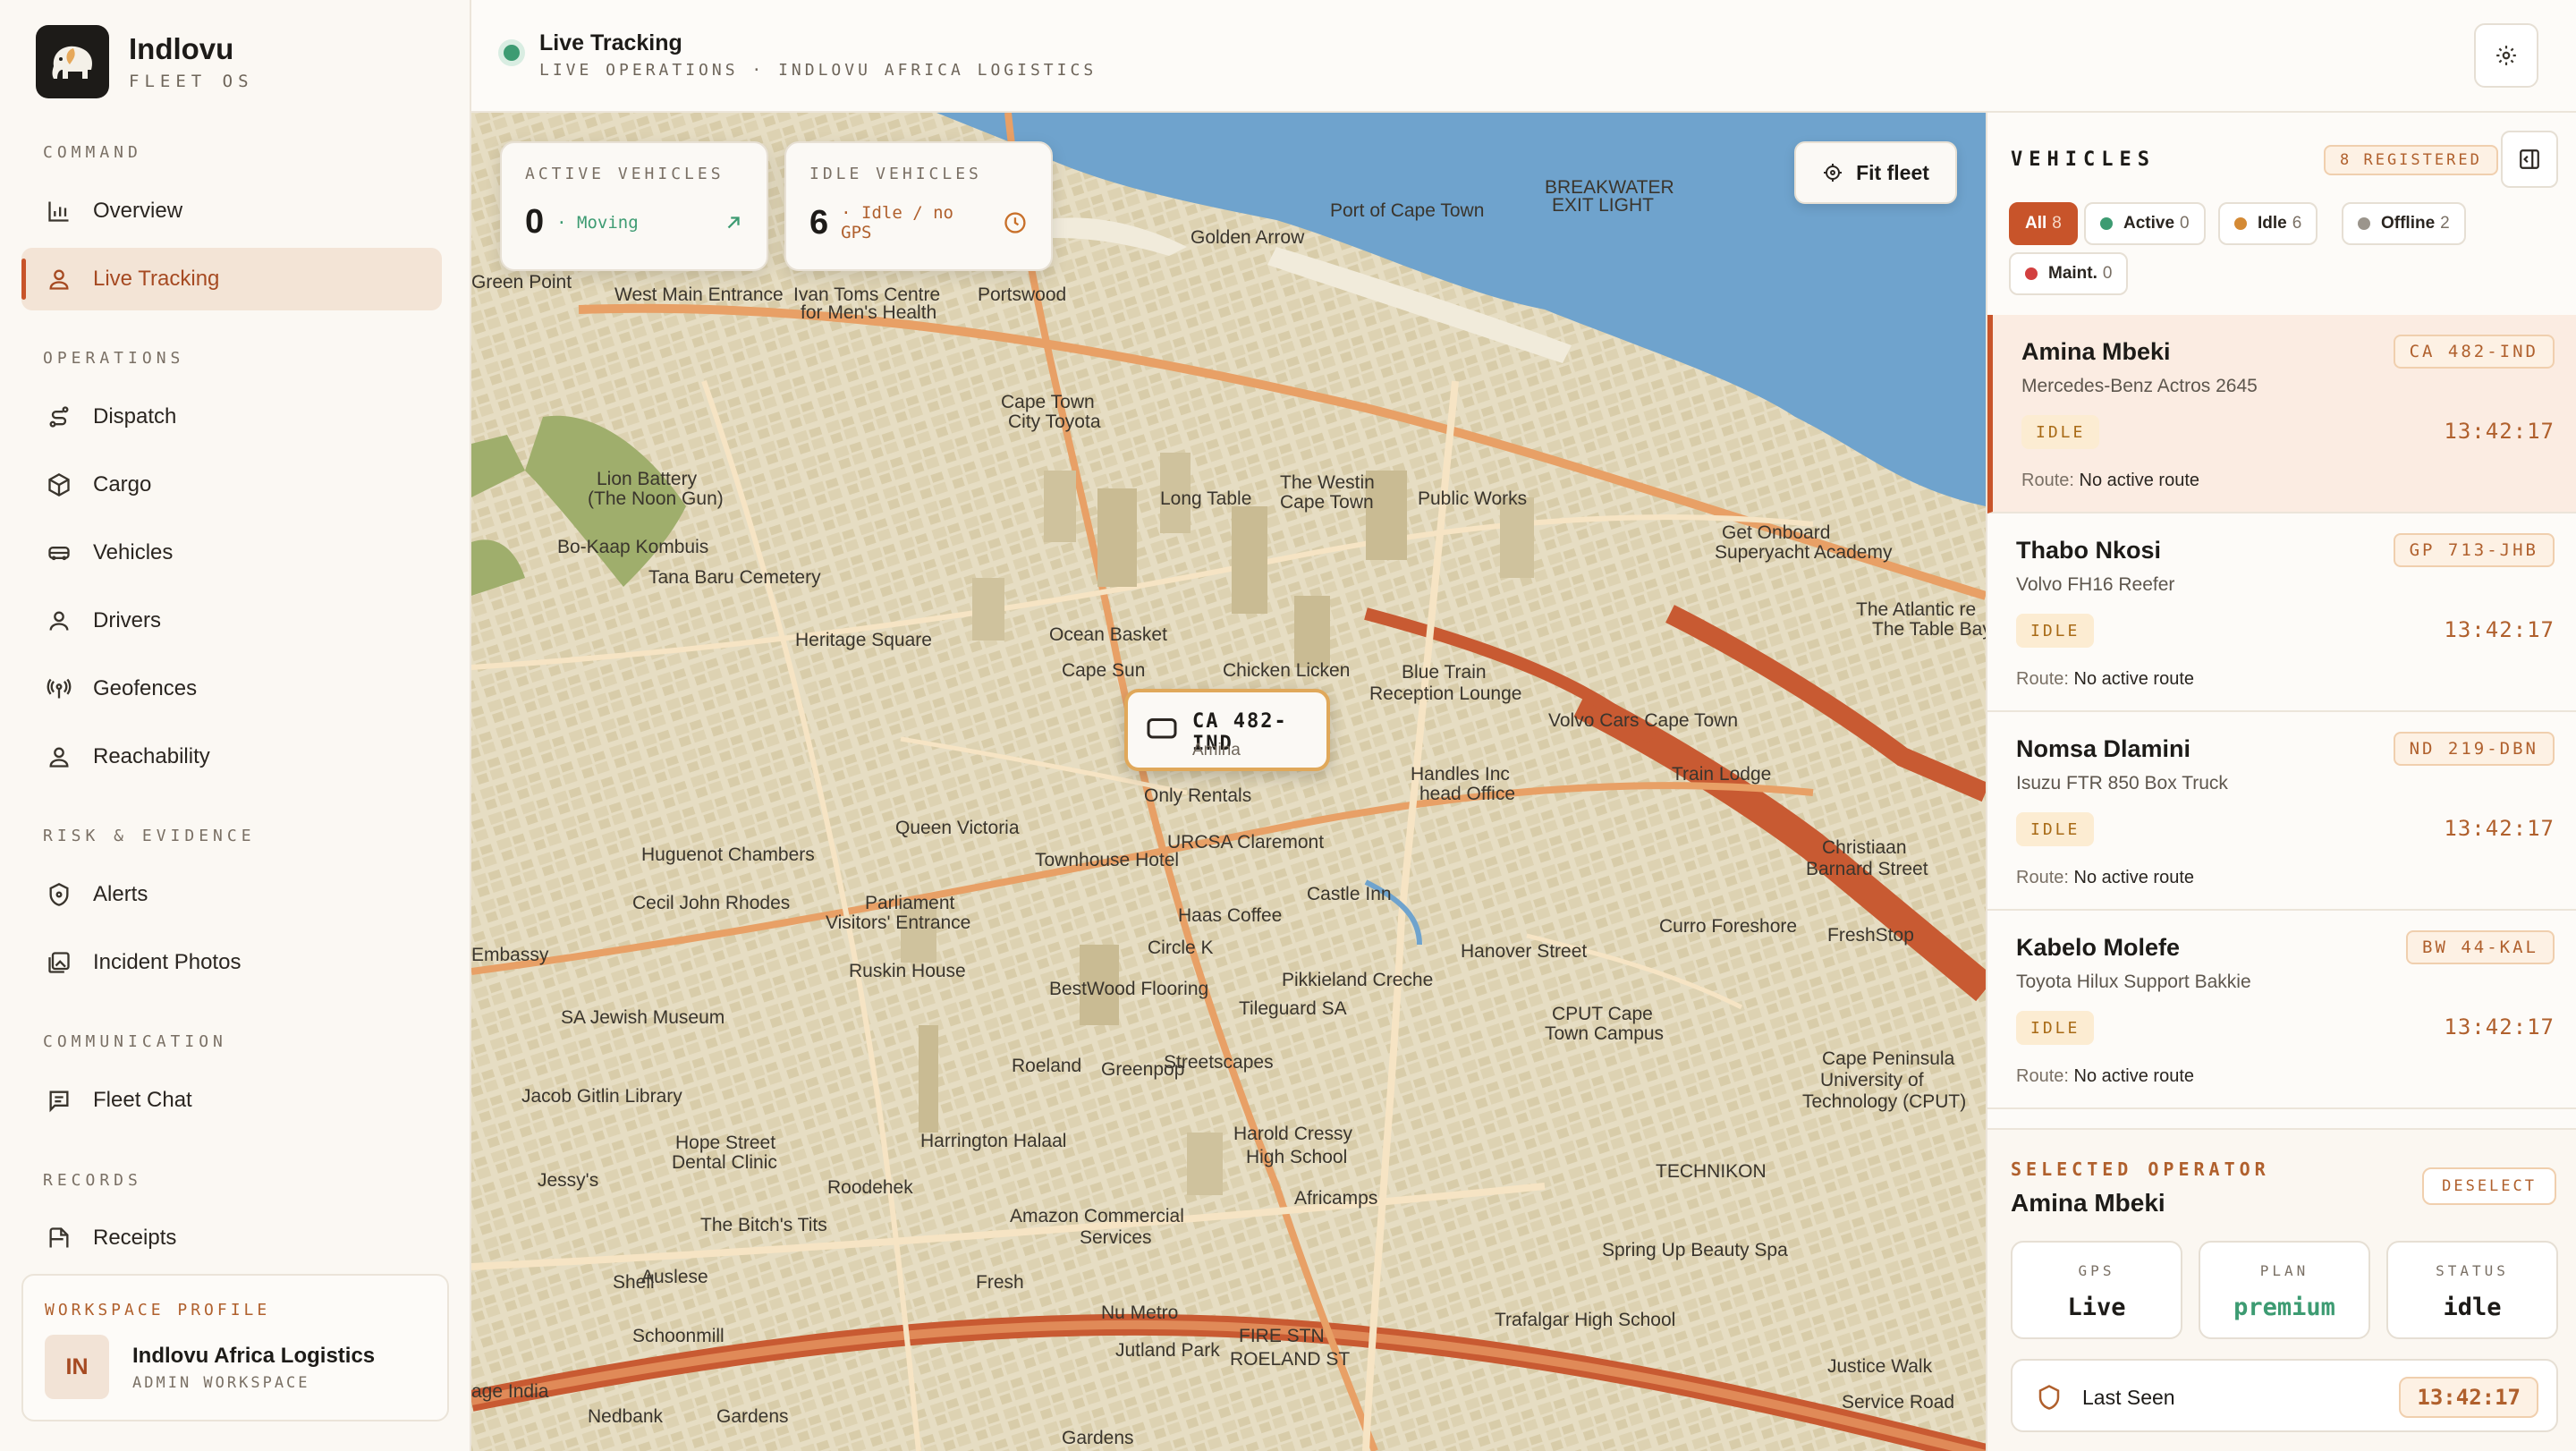  Describe the element at coordinates (1473, 498) in the screenshot. I see `map-label: Public Works` at that location.